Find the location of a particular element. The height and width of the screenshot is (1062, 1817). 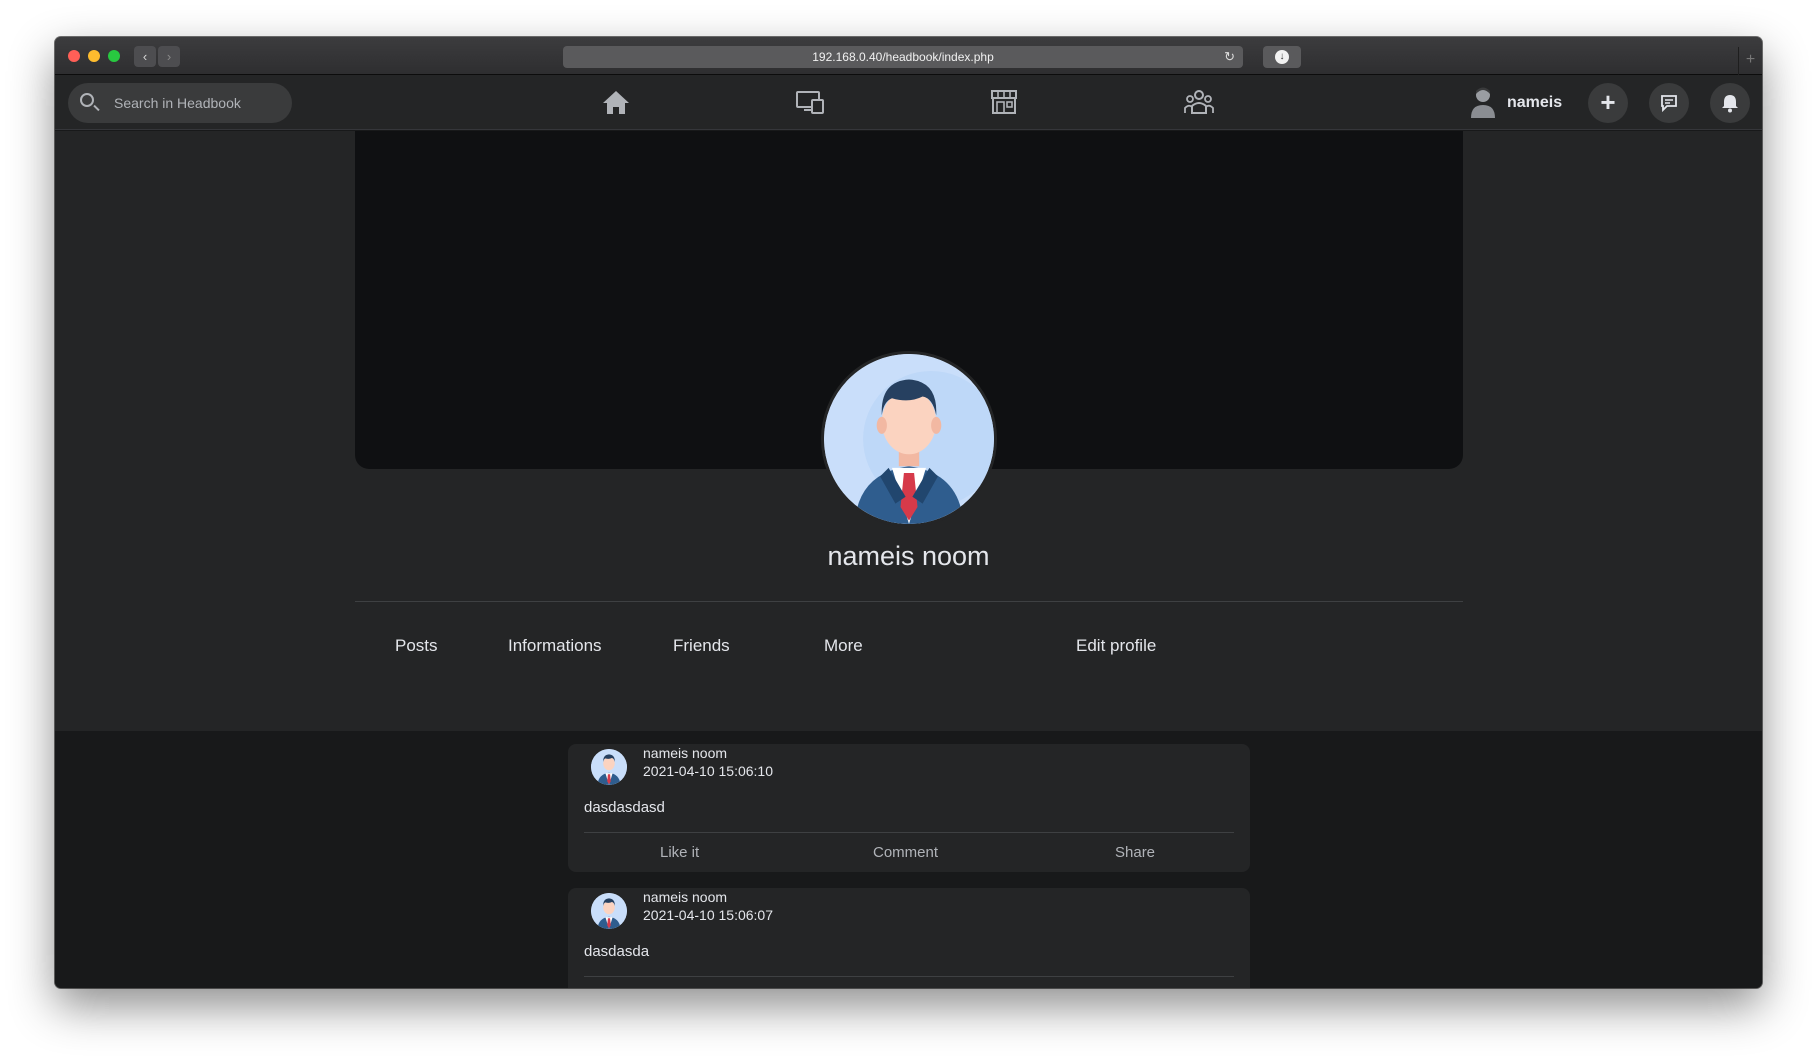

download-icon: ↓ is located at coordinates (1282, 57).